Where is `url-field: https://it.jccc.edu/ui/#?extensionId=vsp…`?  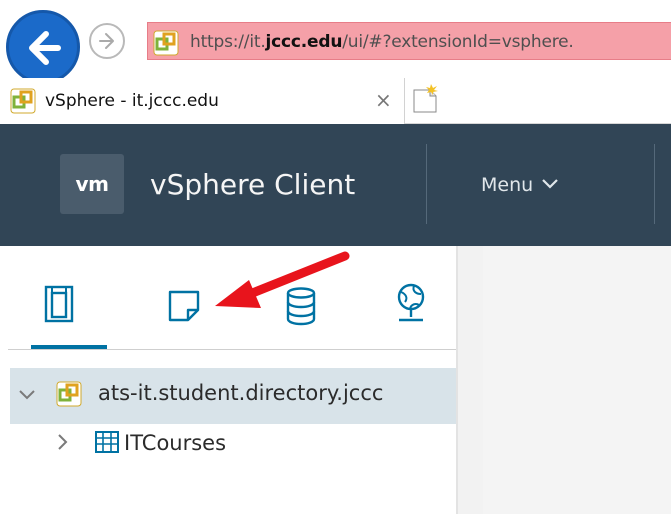
url-field: https://it.jccc.edu/ui/#?extensionId=vsp… is located at coordinates (409, 41).